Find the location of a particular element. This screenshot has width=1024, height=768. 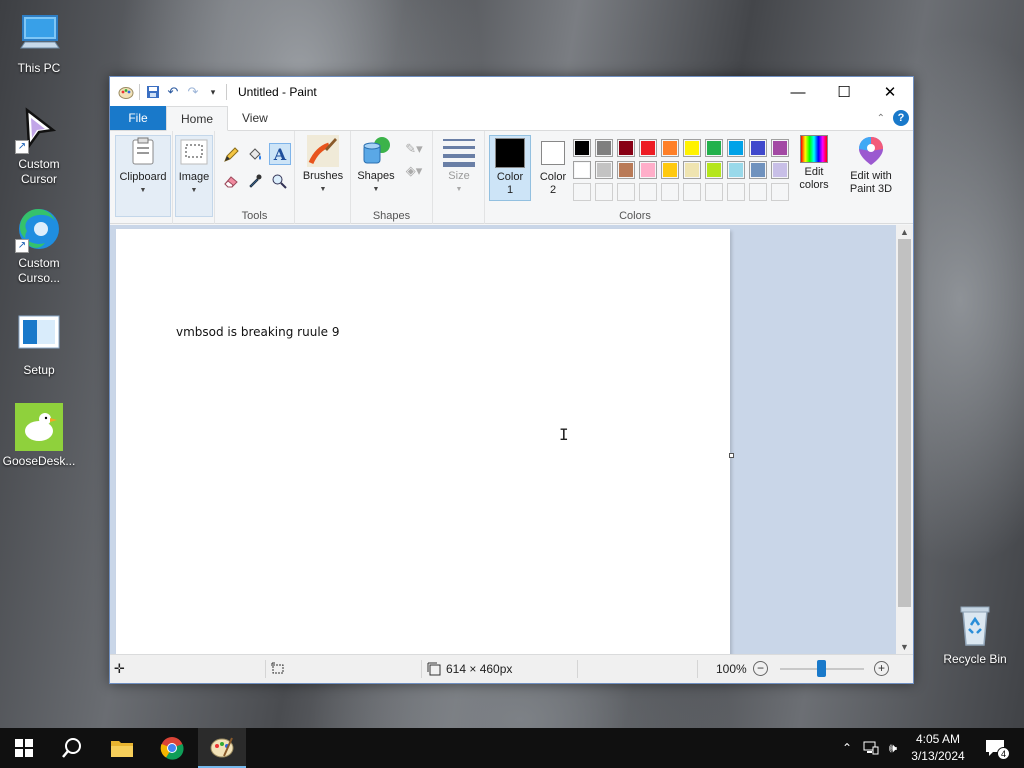

edit-colors-button: Edit colors is located at coordinates (814, 163).